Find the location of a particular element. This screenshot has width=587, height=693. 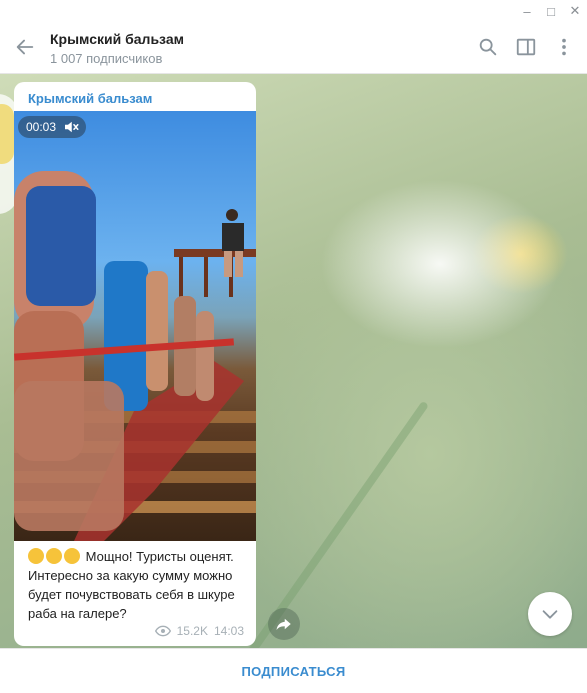

search-icon is located at coordinates (488, 47).